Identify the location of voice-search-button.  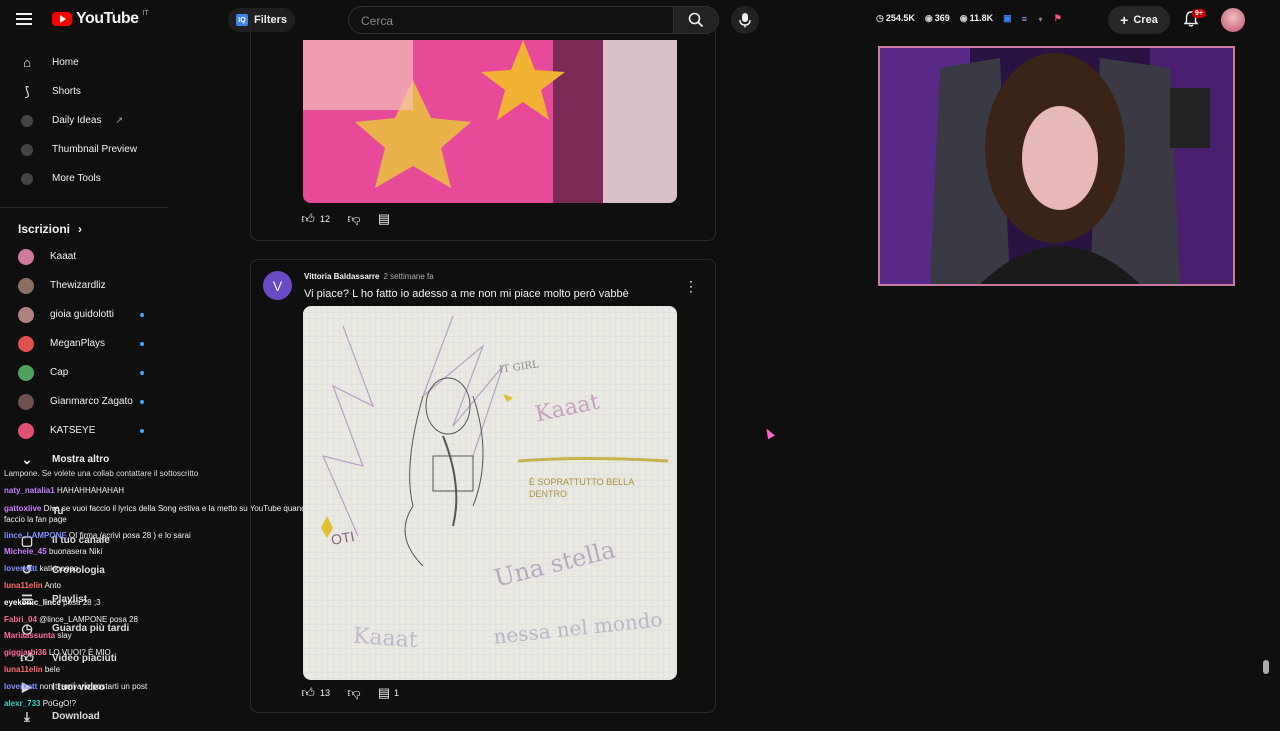
(745, 20).